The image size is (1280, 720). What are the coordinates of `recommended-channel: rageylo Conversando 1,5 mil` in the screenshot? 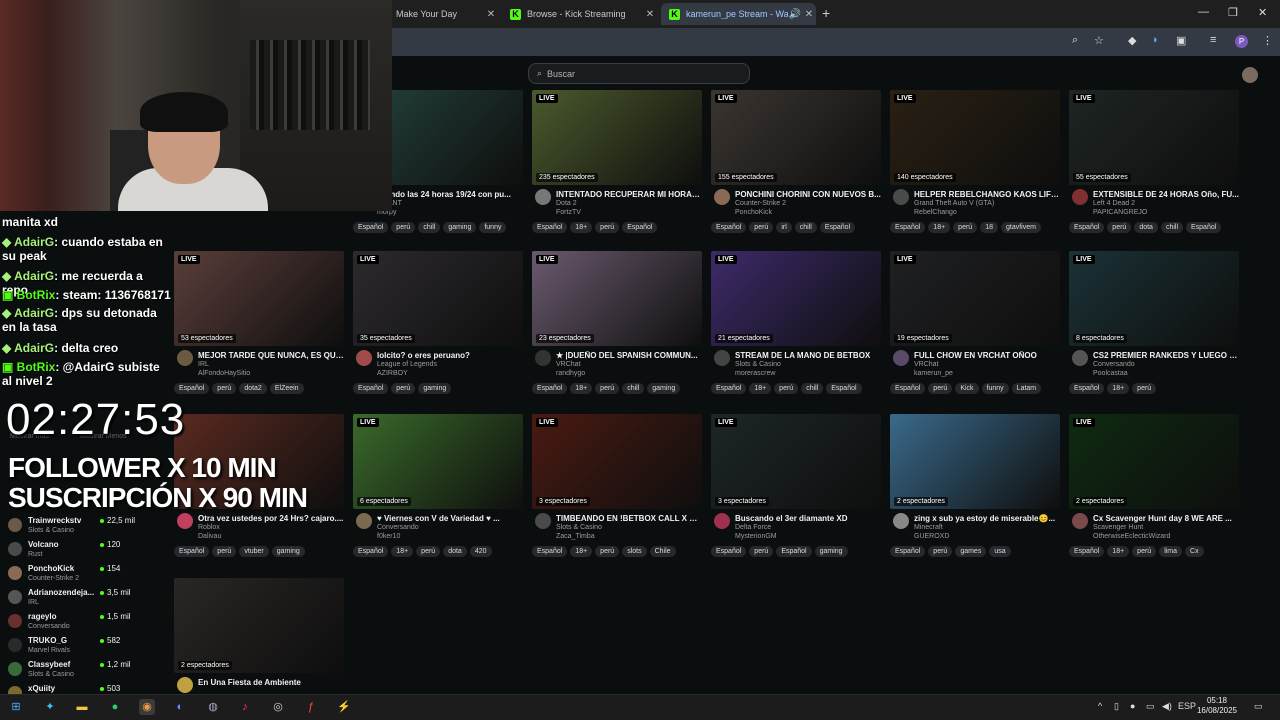 It's located at (69, 623).